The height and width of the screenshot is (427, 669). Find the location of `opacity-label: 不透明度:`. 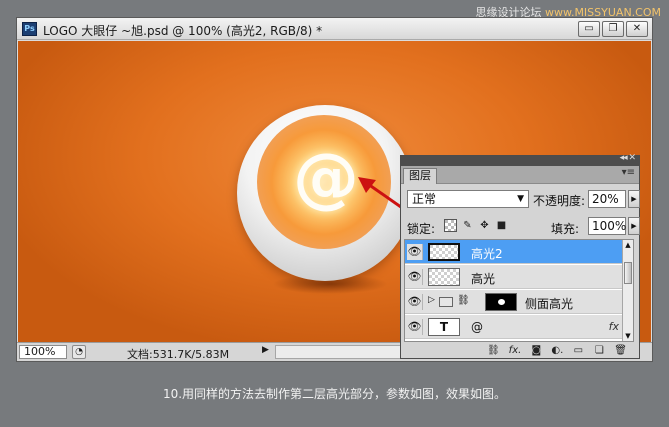

opacity-label: 不透明度: is located at coordinates (559, 201).